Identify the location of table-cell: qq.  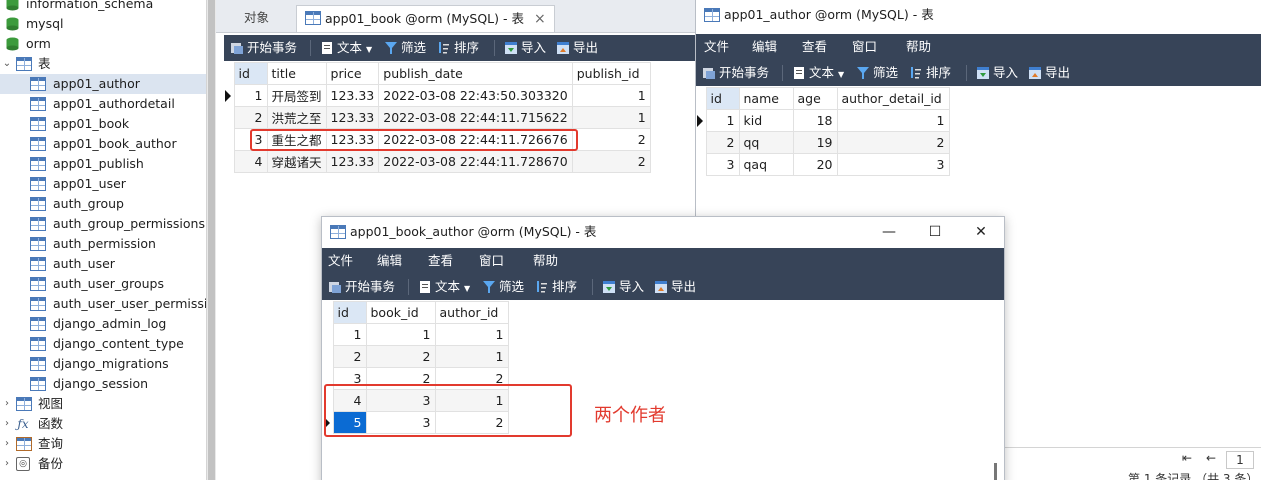
(766, 142).